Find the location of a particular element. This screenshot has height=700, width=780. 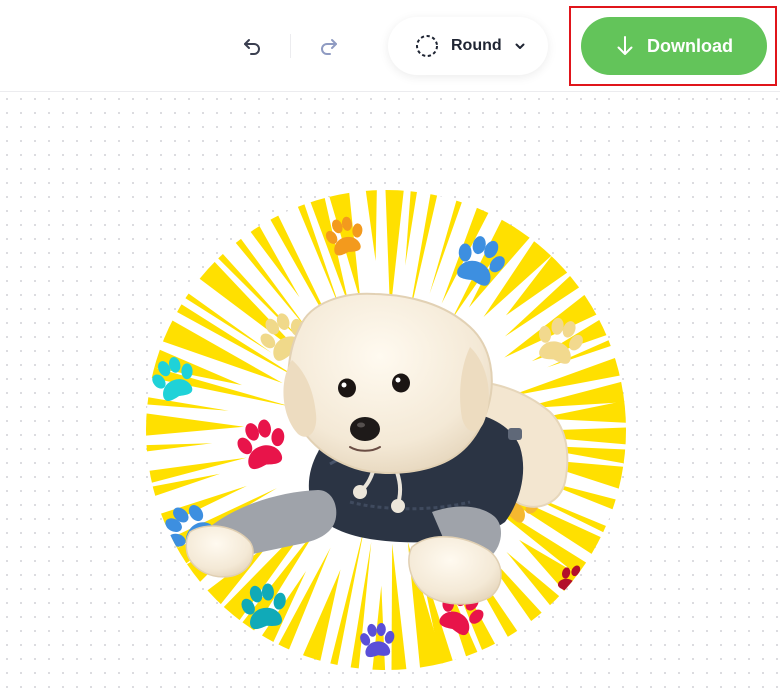

download-button: Download is located at coordinates (674, 46).